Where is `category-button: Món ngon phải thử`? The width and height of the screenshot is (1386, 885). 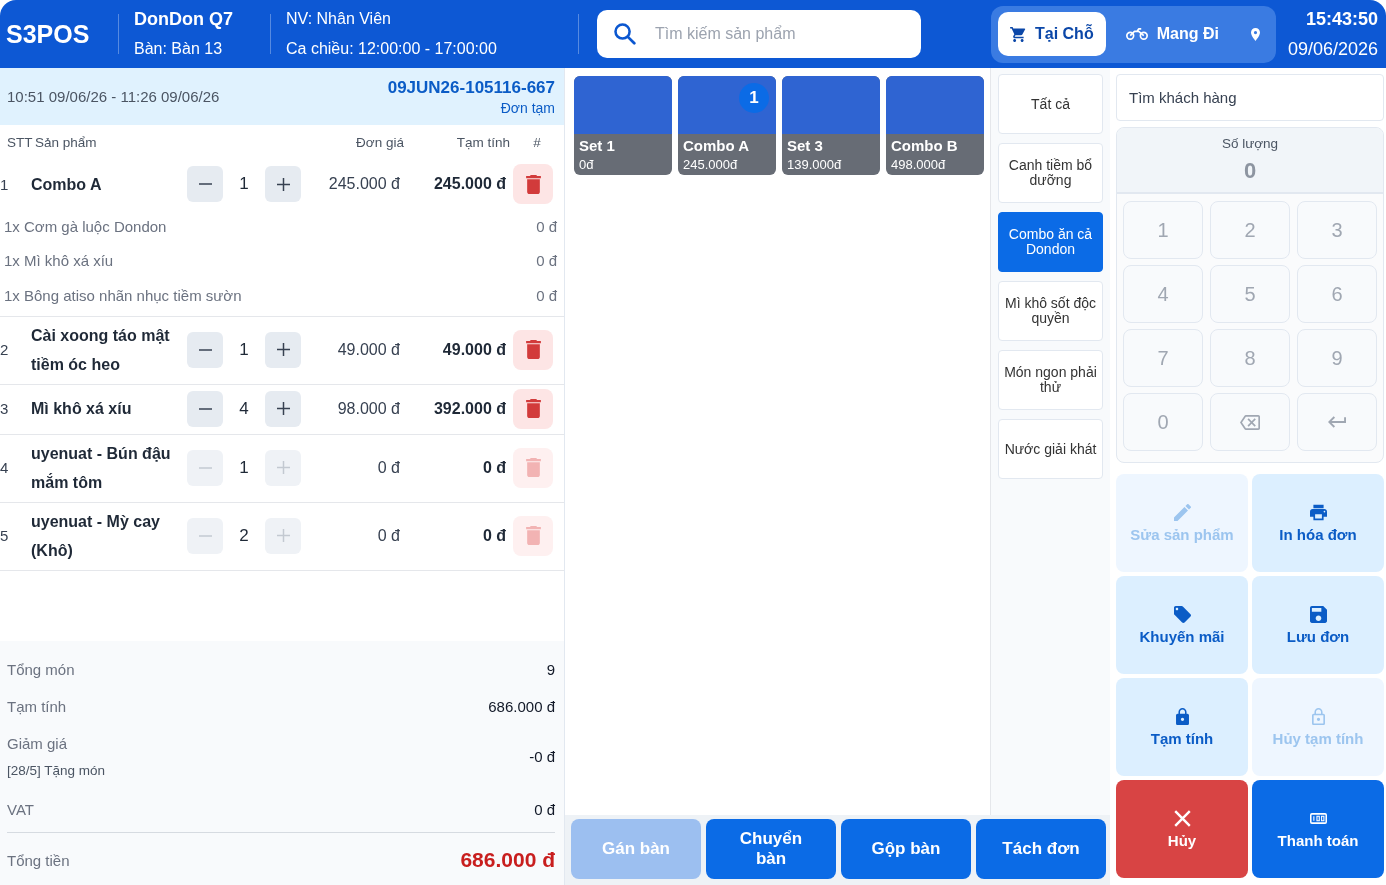
category-button: Món ngon phải thử is located at coordinates (1050, 380).